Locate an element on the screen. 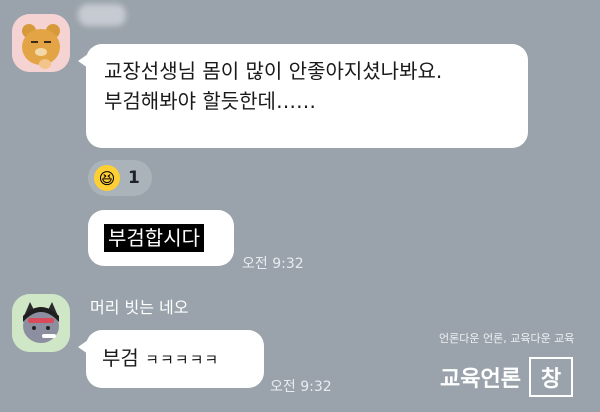 The width and height of the screenshot is (600, 412). watermark-brand: 교육언론 창 is located at coordinates (506, 377).